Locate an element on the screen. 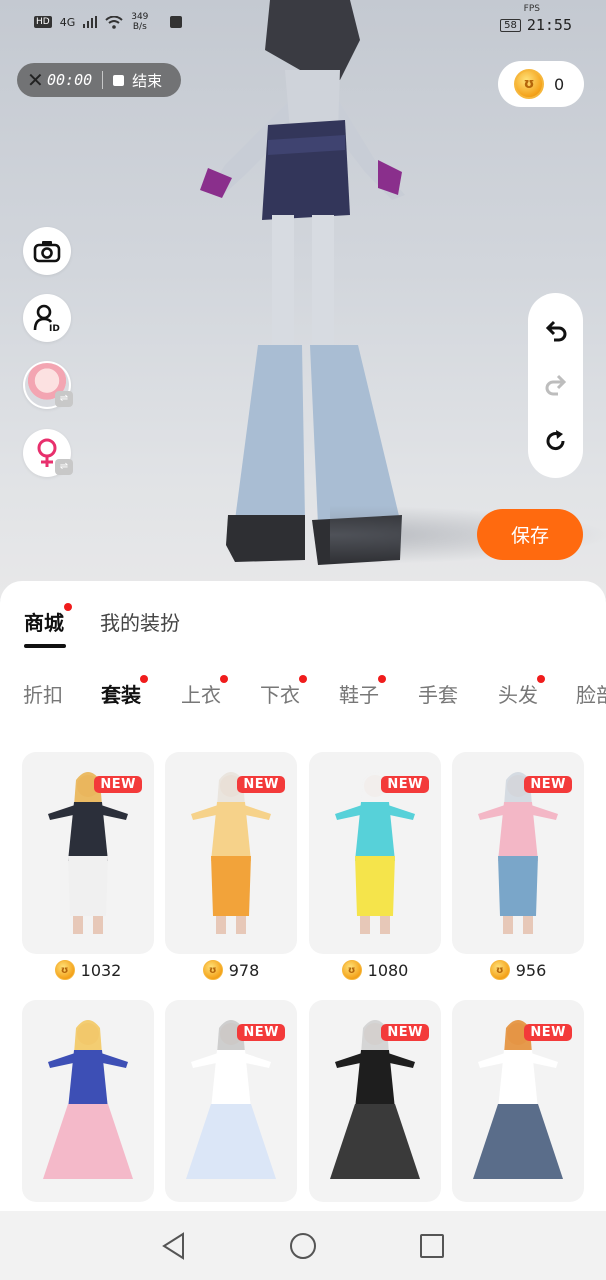 The image size is (606, 1280). price-value: 1032 is located at coordinates (101, 970).